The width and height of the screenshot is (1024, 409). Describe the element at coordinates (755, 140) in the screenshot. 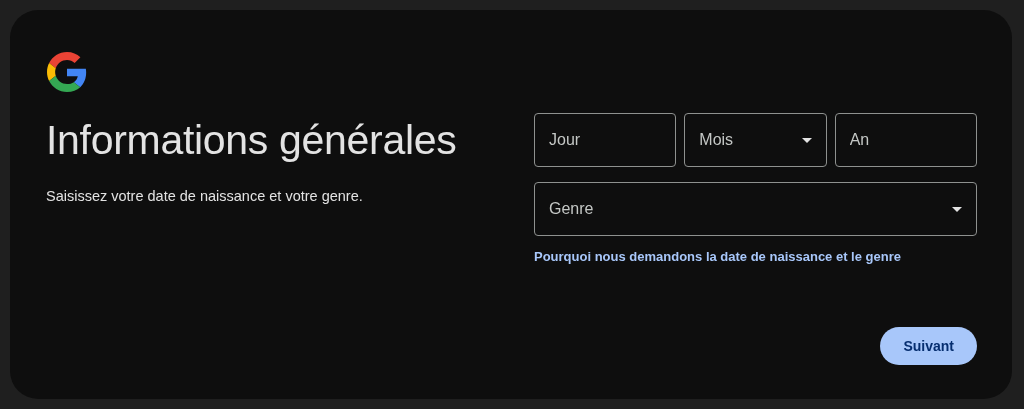

I see `dropdown-field: Mois` at that location.